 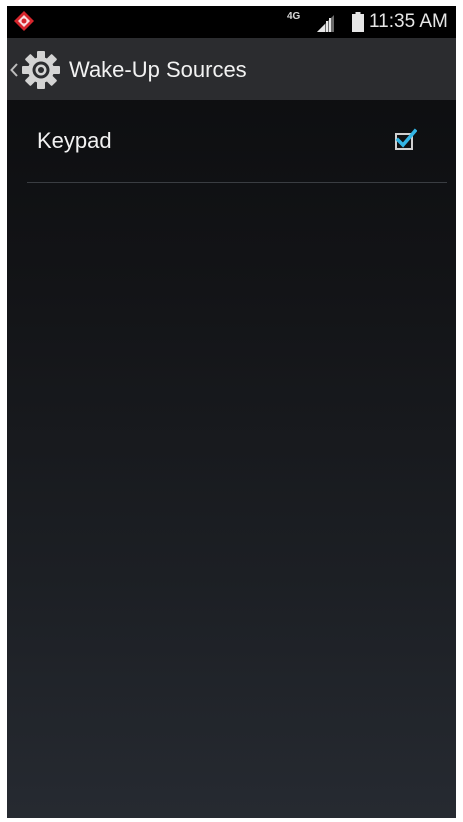 What do you see at coordinates (358, 22) in the screenshot?
I see `battery-icon` at bounding box center [358, 22].